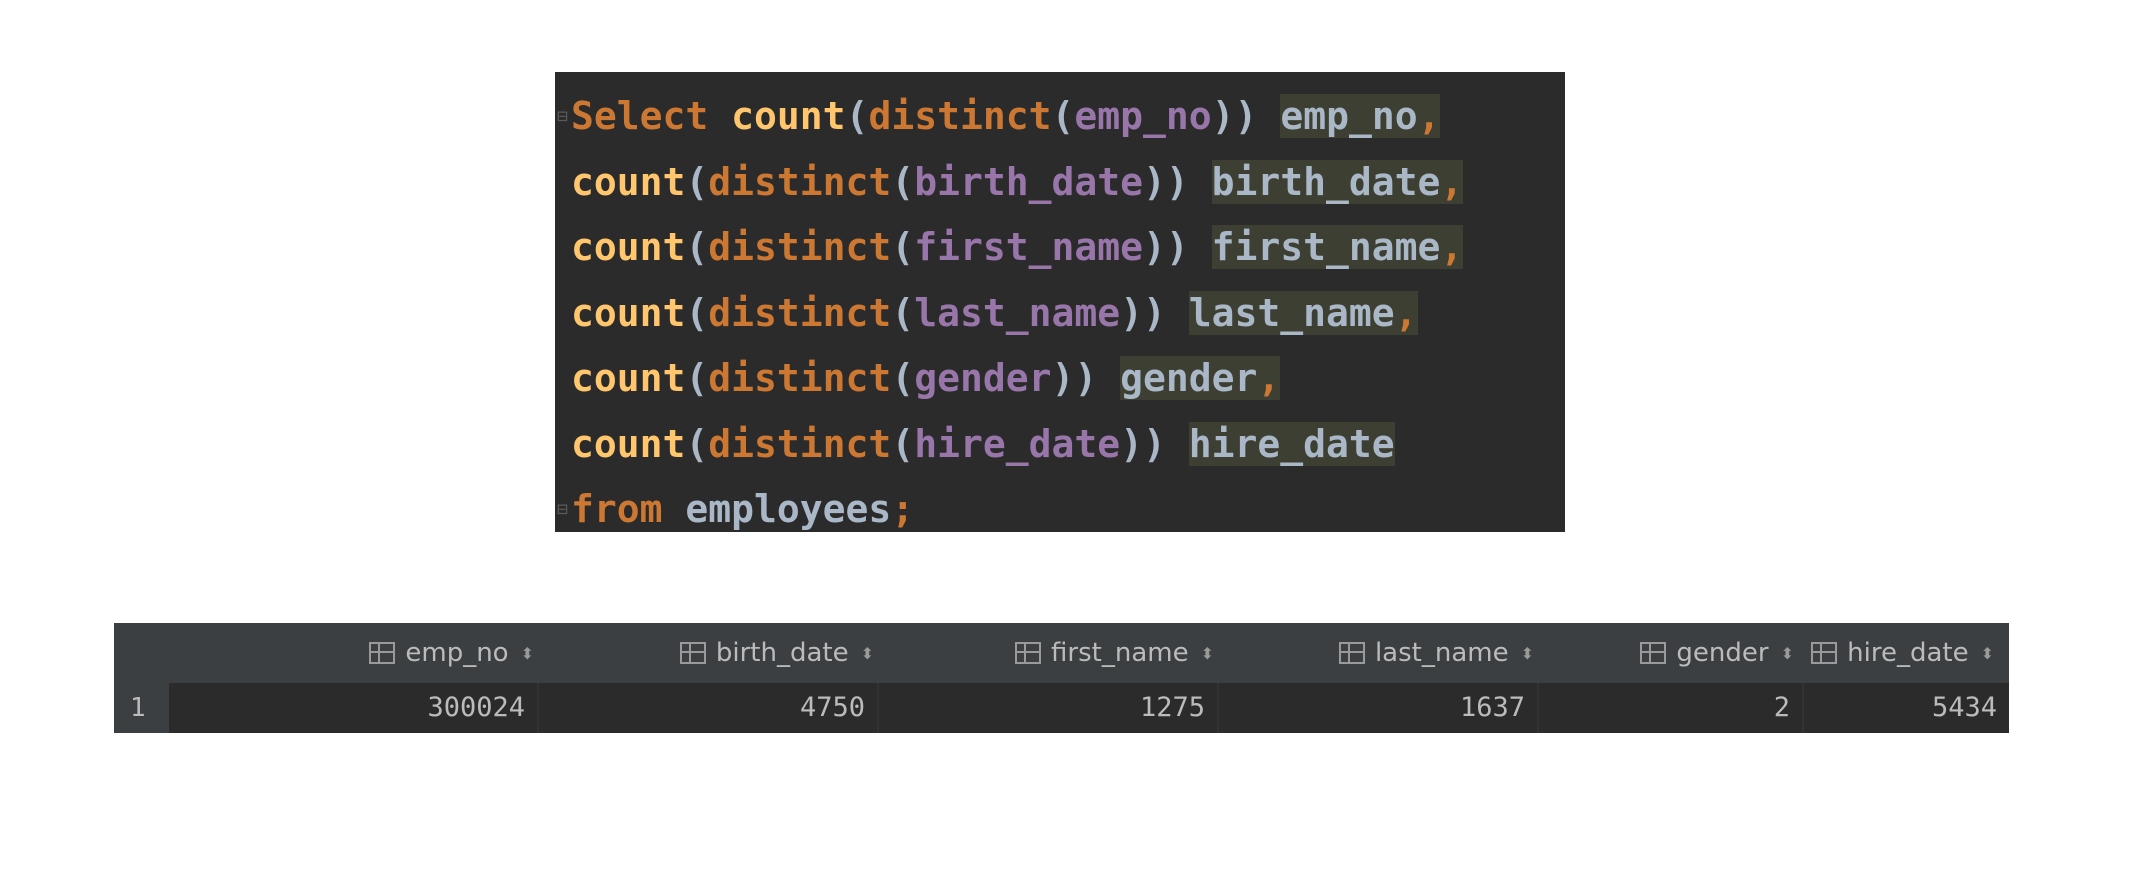 The height and width of the screenshot is (884, 2130). I want to click on column-alias: gender, so click(1189, 378).